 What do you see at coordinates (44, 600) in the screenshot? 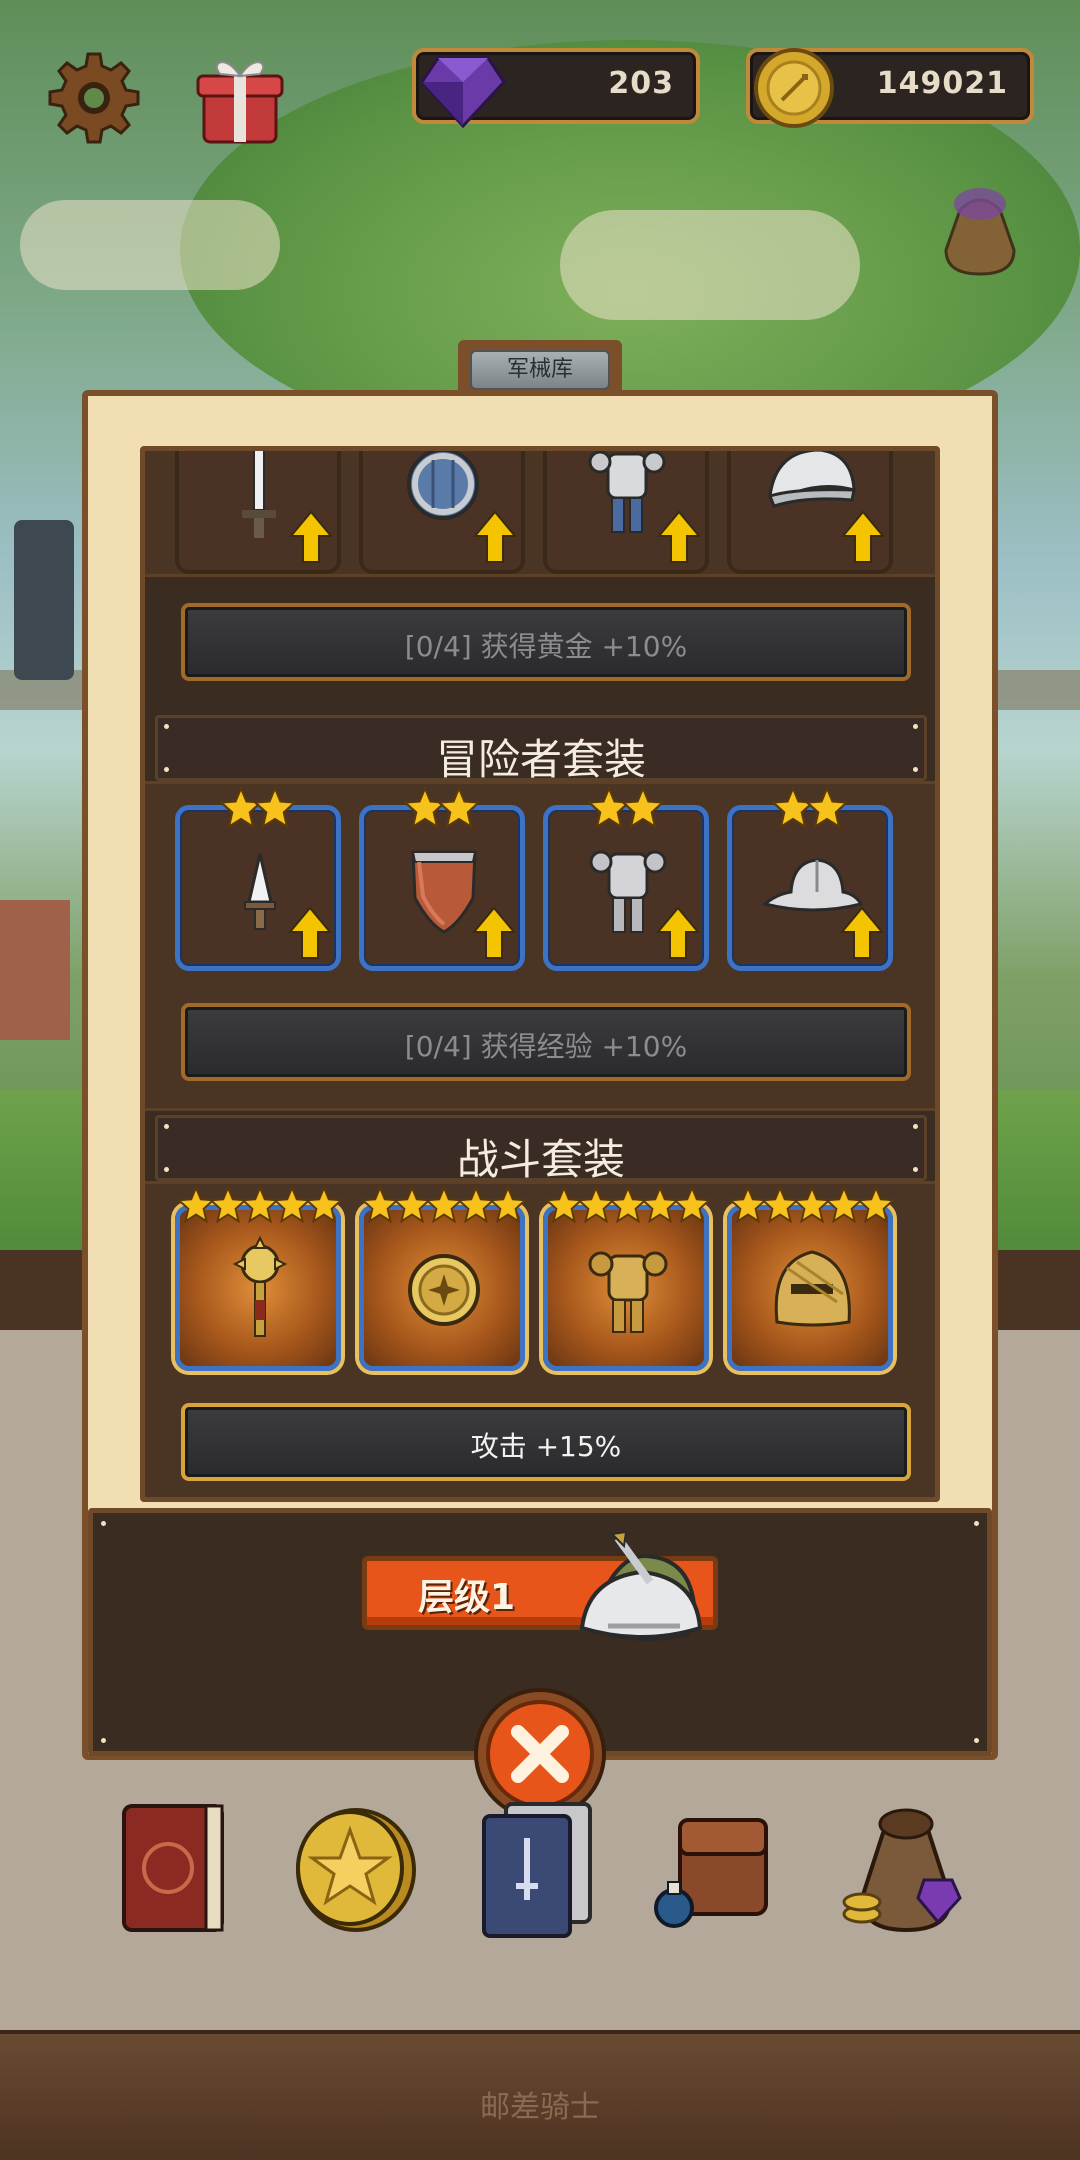
I see `chimney` at bounding box center [44, 600].